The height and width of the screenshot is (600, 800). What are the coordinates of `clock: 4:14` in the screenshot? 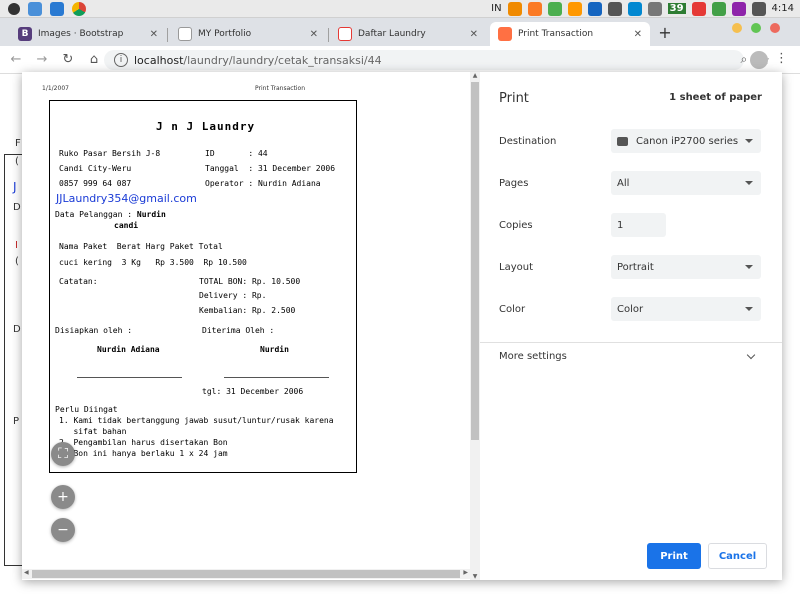 It's located at (783, 8).